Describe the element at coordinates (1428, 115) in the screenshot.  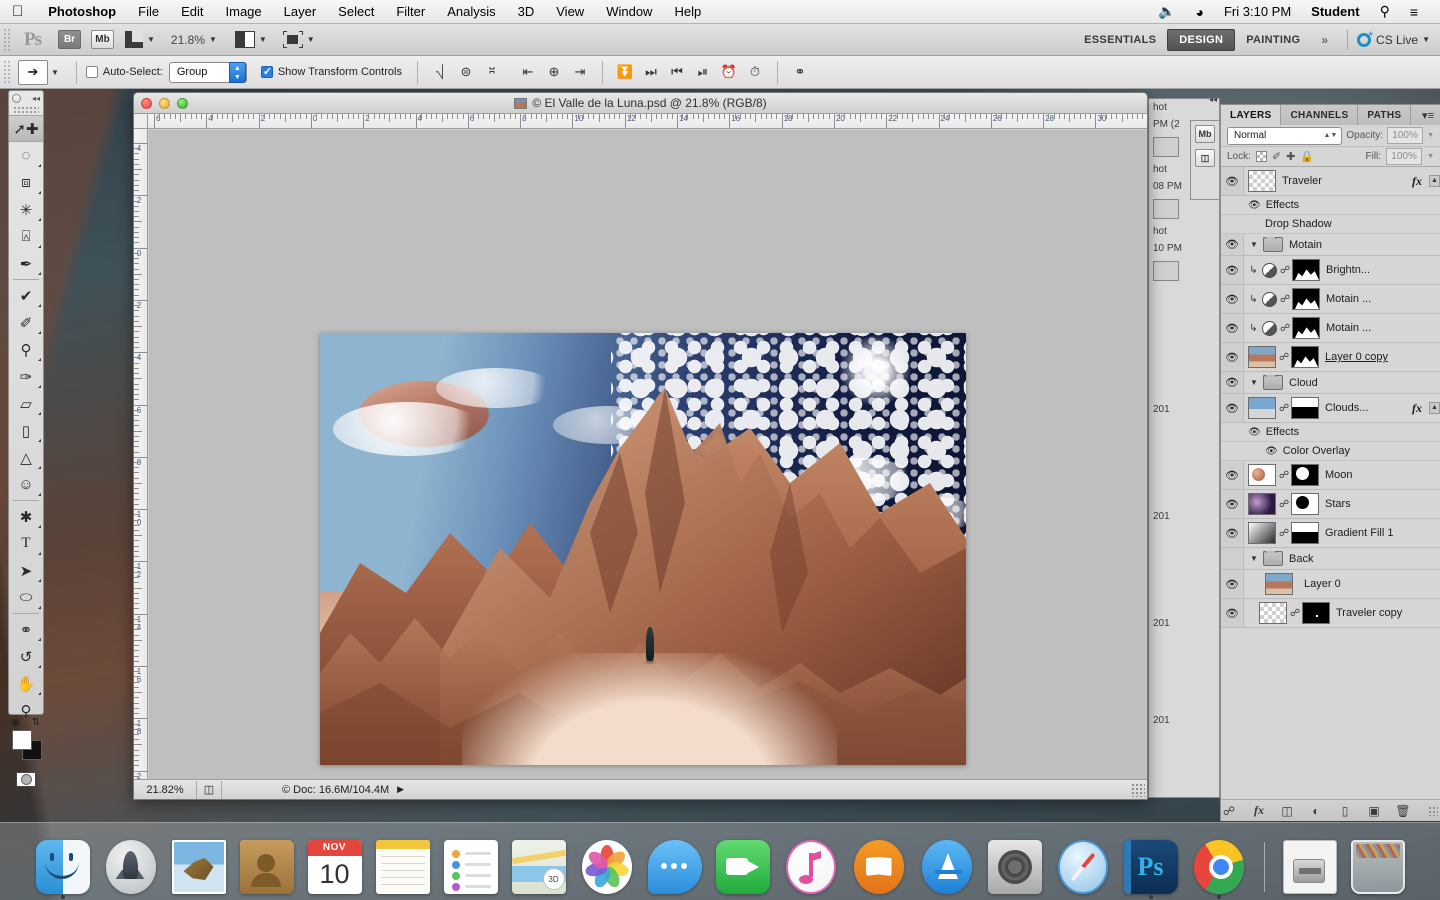
I see `panel-menu-icon: ▾≡` at that location.